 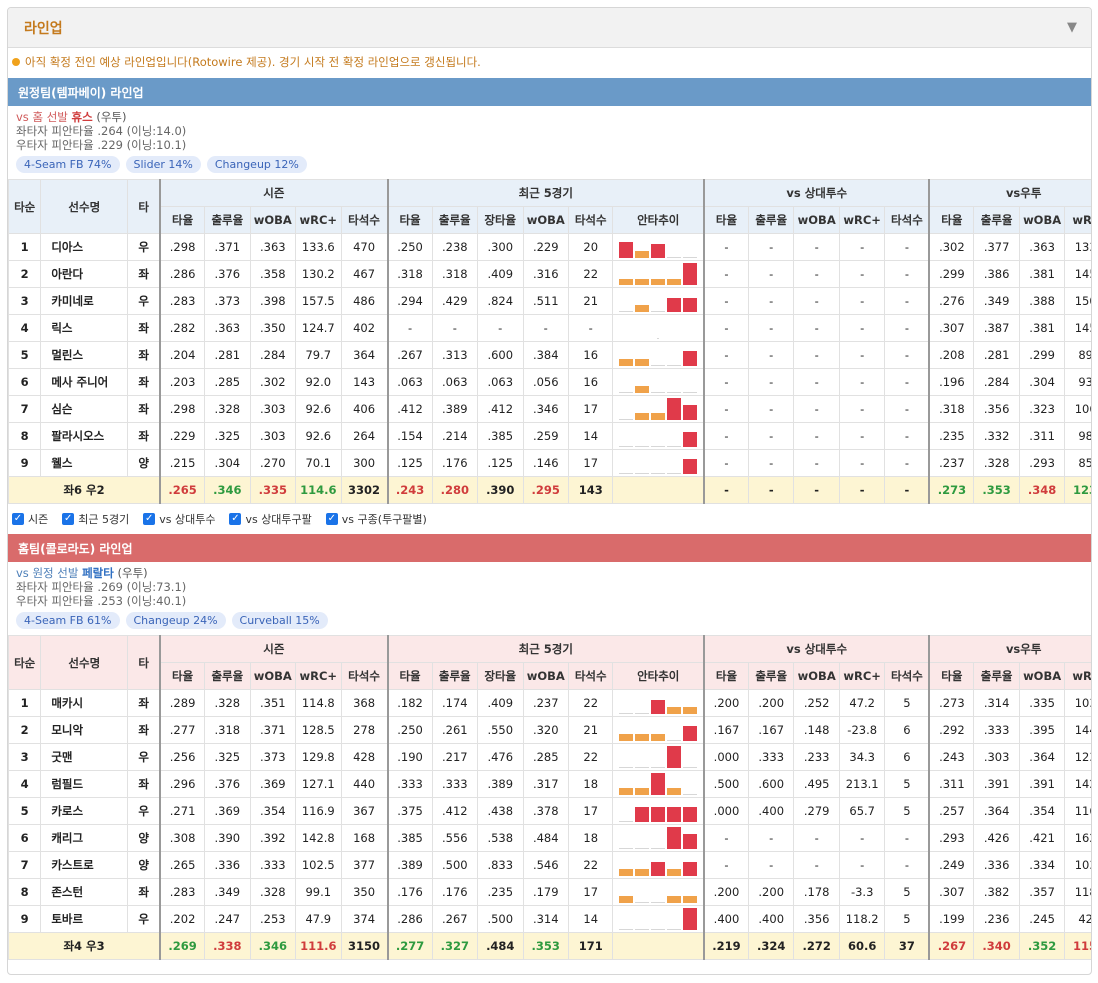 I want to click on season-stat: 133.6, so click(x=318, y=247).